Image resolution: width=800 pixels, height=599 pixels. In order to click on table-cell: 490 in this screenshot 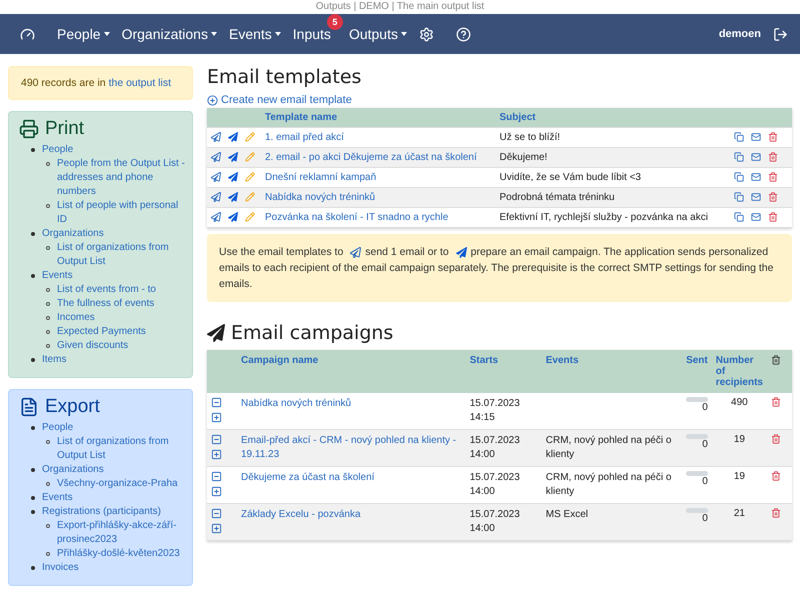, I will do `click(739, 402)`.